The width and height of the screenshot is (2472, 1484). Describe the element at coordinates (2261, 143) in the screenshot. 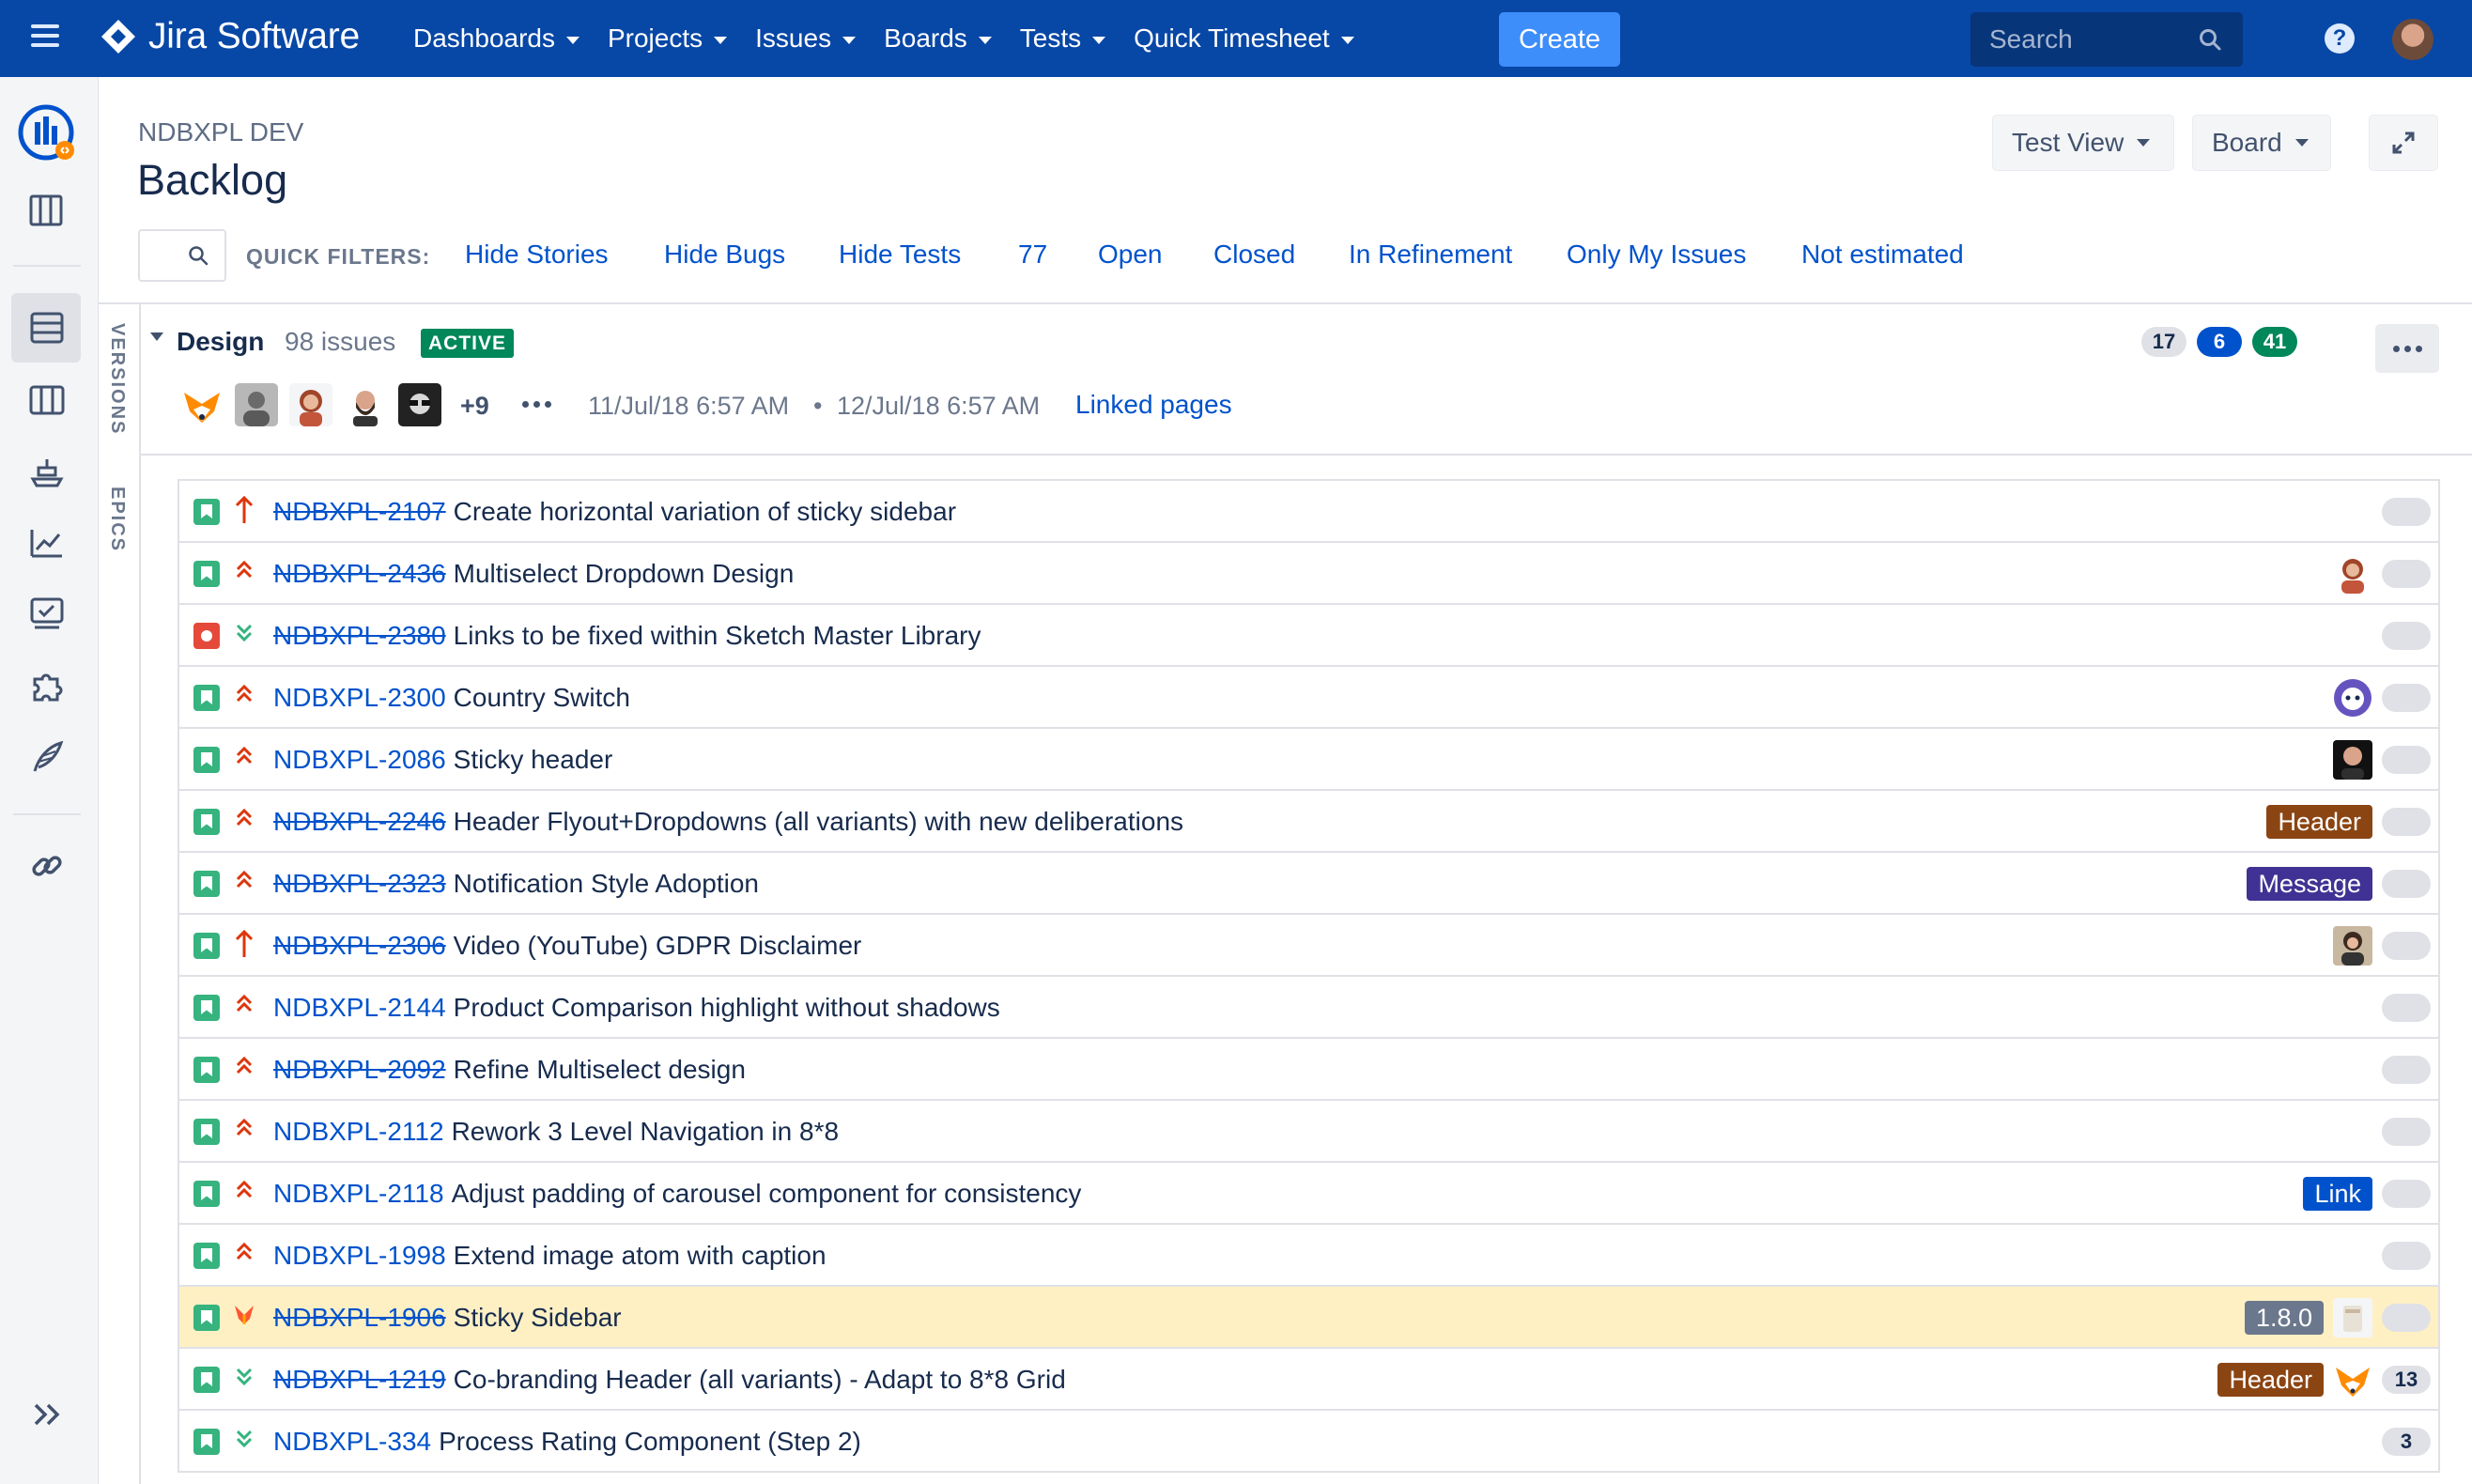

I see `board-dropdown: Board` at that location.